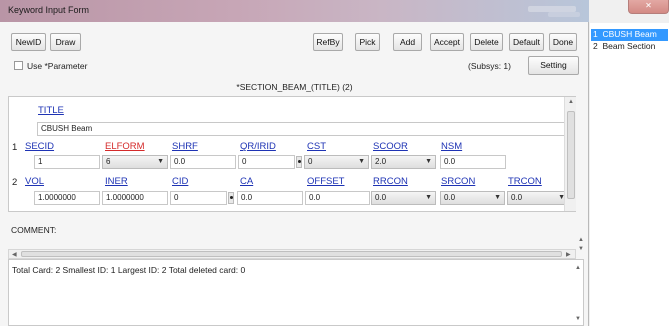 The image size is (669, 326). What do you see at coordinates (458, 181) in the screenshot?
I see `srcon-label: SRCON` at bounding box center [458, 181].